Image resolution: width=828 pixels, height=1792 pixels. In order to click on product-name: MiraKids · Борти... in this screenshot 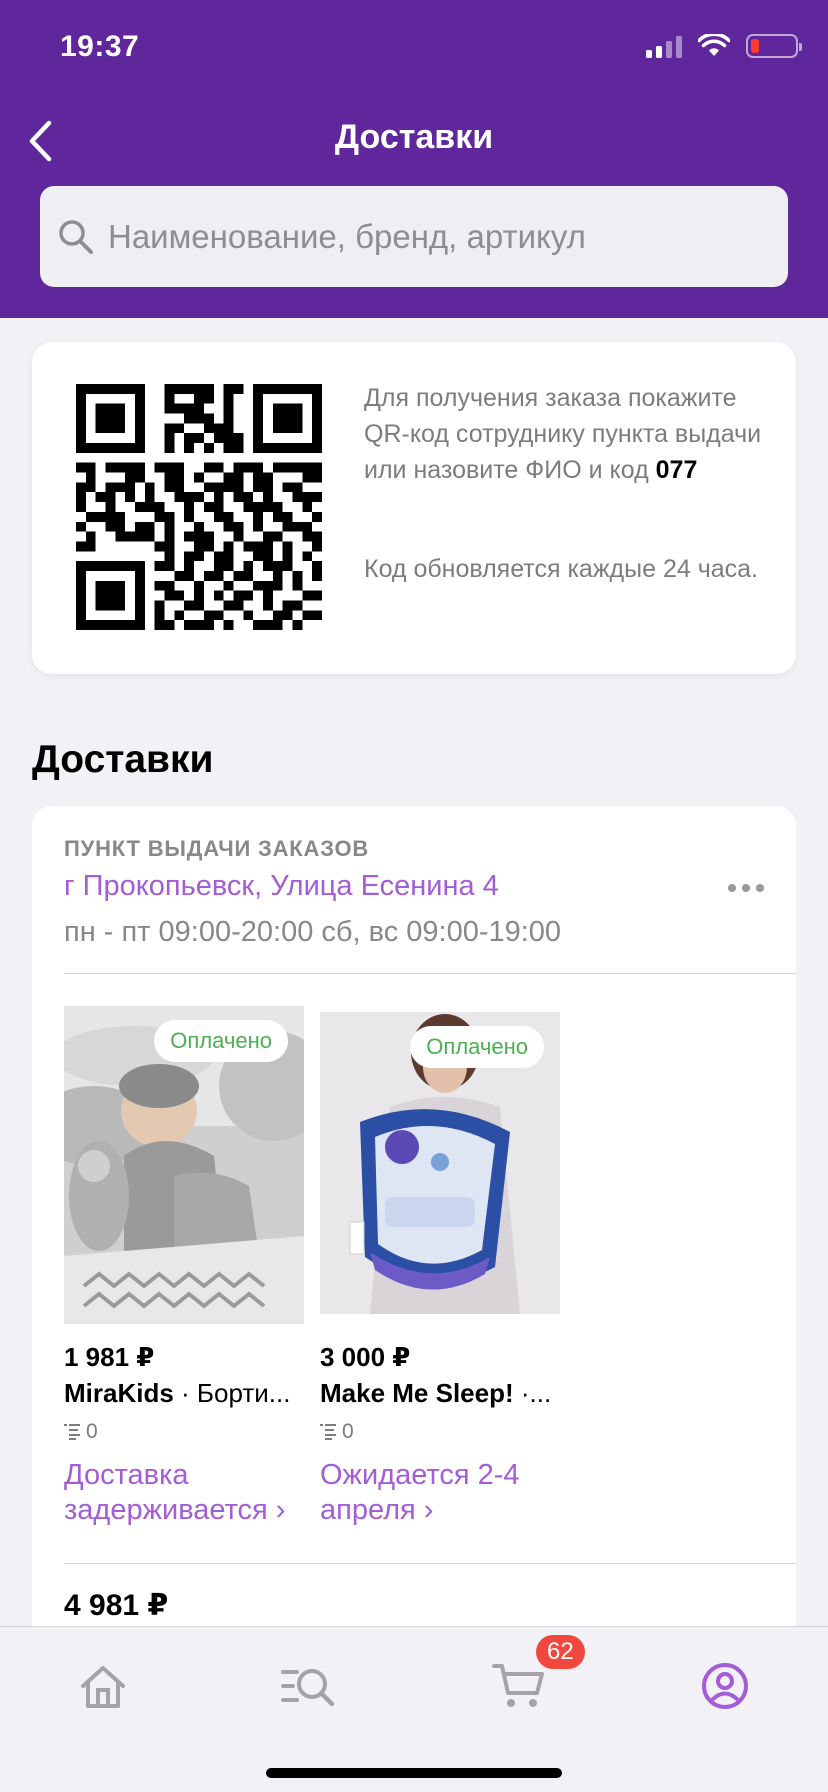, I will do `click(177, 1393)`.